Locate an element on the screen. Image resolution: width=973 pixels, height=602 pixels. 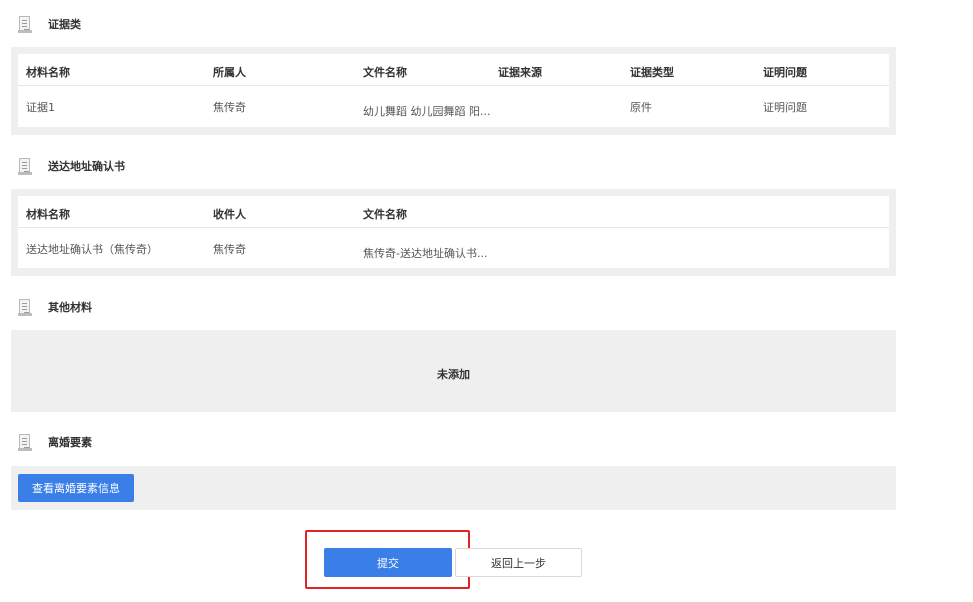
back-button: 返回上一步 is located at coordinates (518, 562).